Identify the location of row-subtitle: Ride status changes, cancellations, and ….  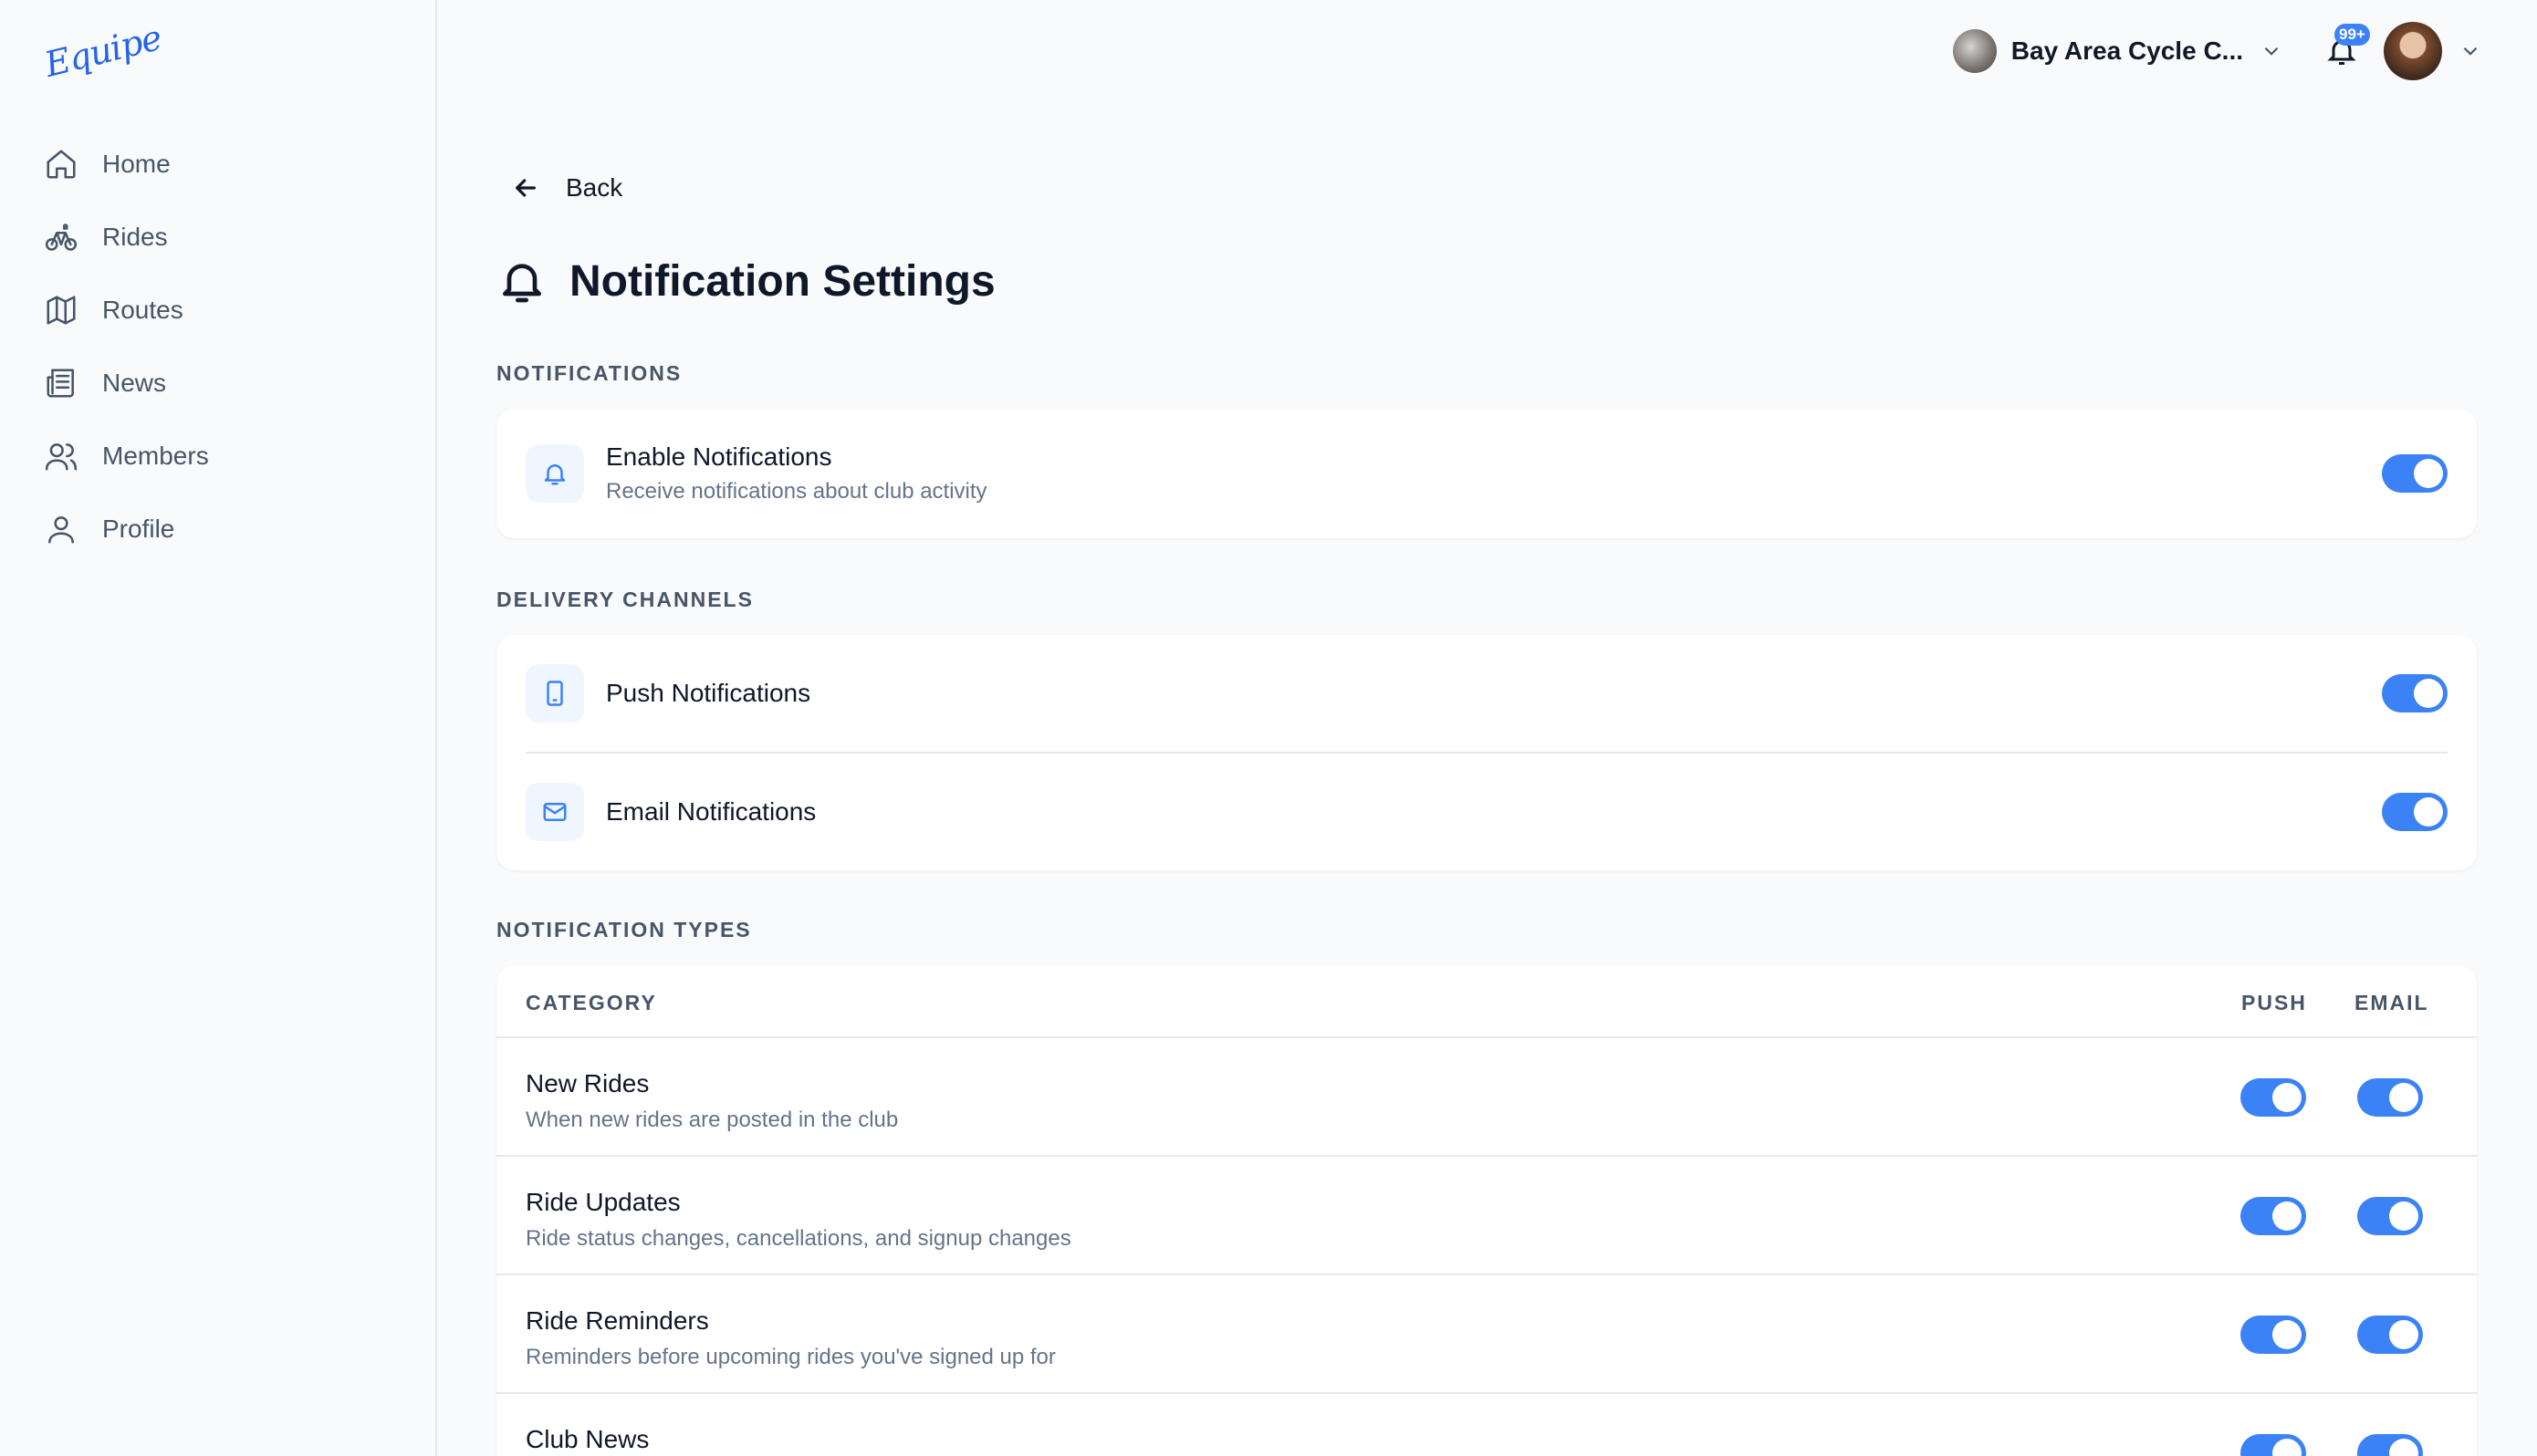
(798, 1238).